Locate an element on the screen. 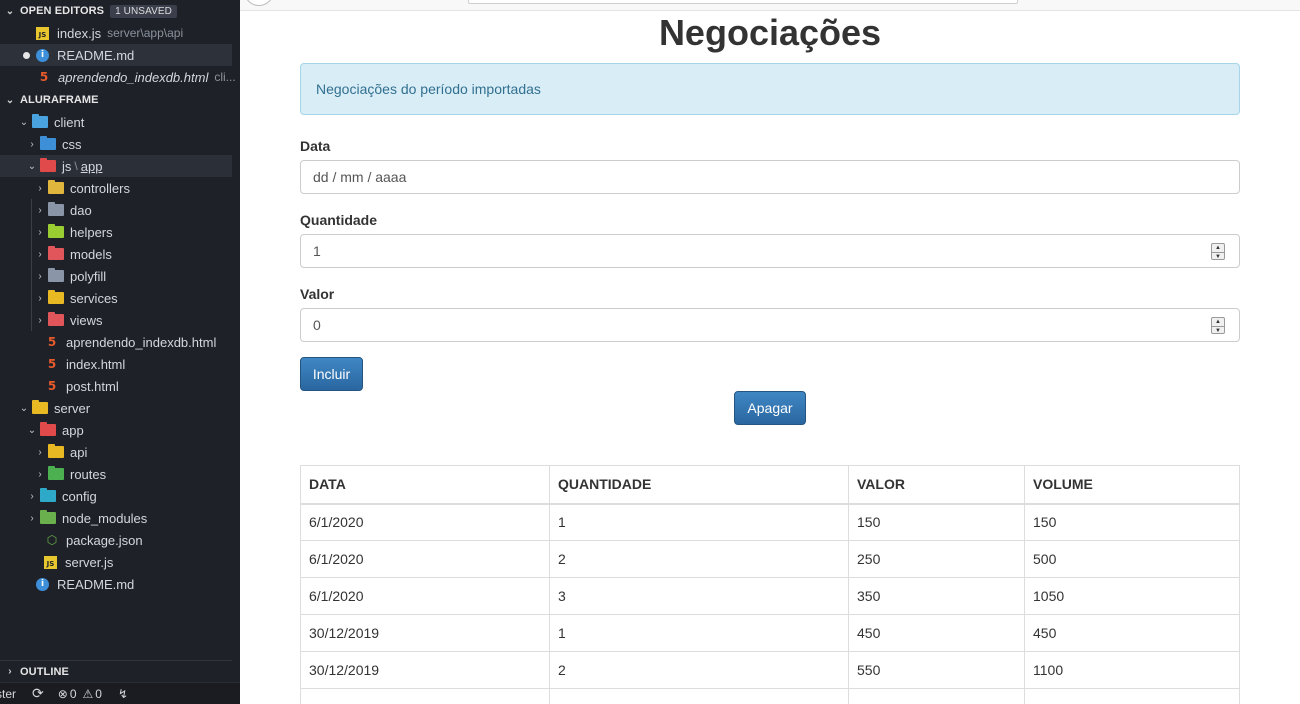 The height and width of the screenshot is (704, 1300). error-icon: ⊗ is located at coordinates (63, 694).